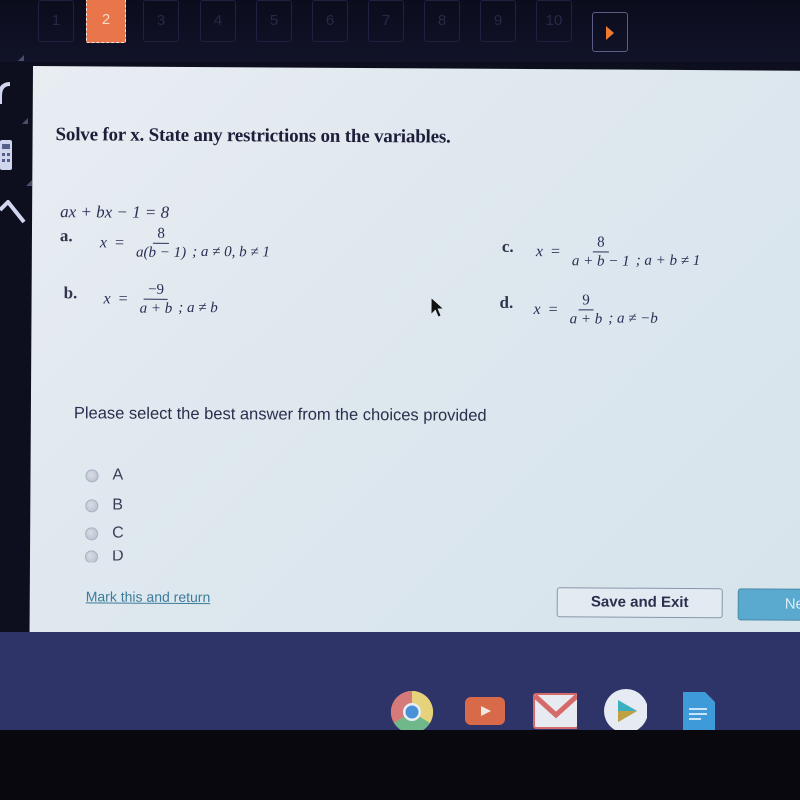 The image size is (800, 800). I want to click on choice-d: D, so click(104, 556).